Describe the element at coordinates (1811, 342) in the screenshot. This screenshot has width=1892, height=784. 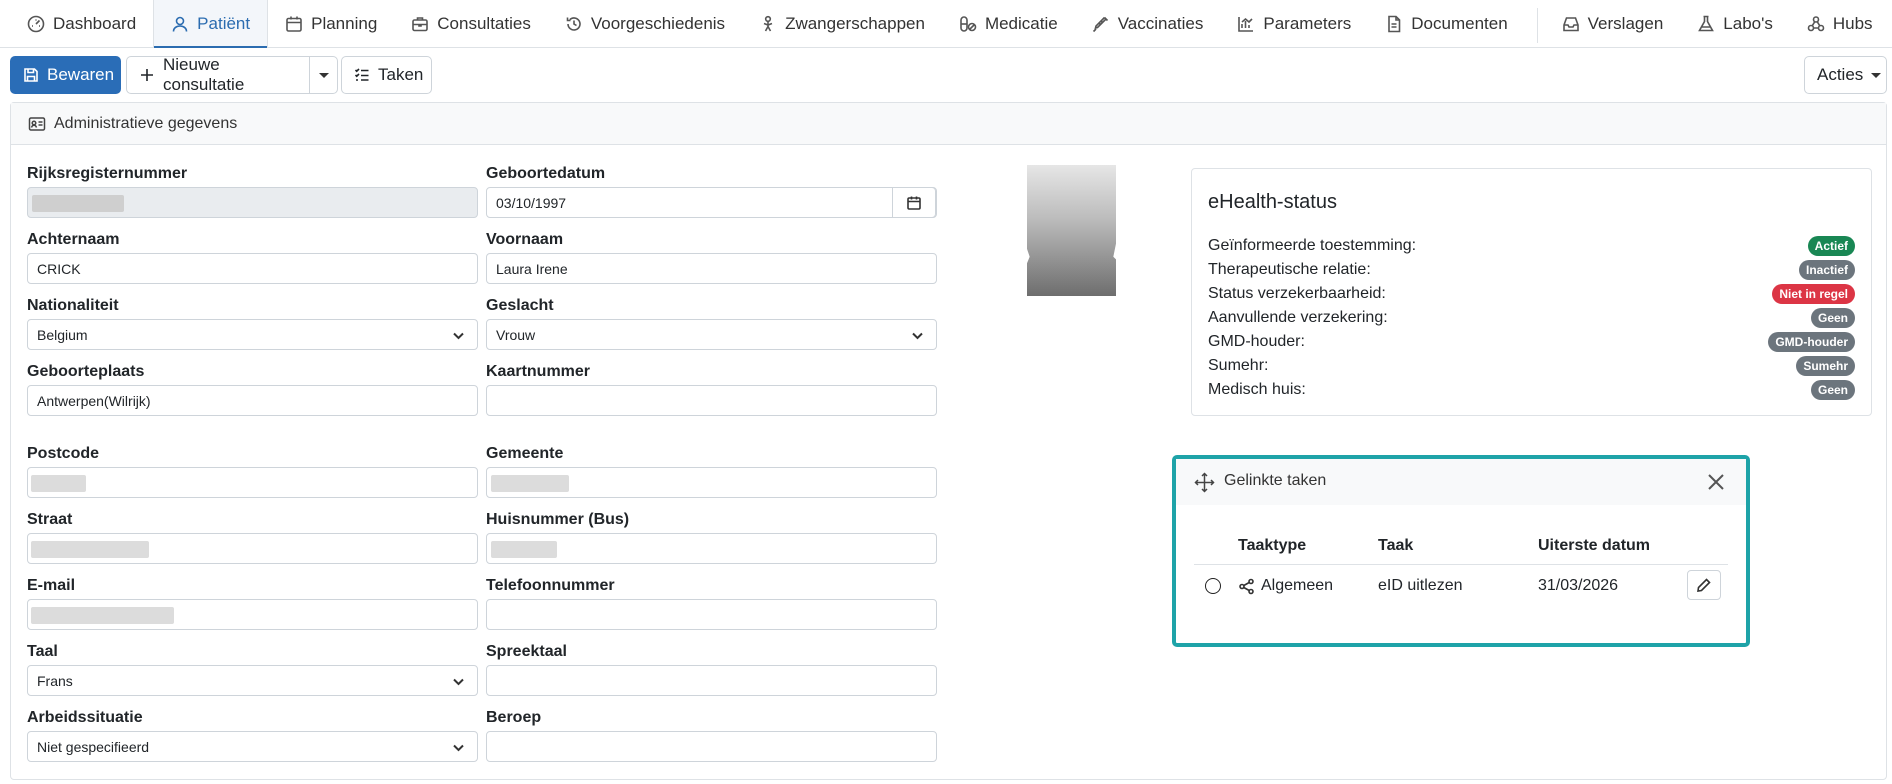
I see `status-badge: GMD-houder` at that location.